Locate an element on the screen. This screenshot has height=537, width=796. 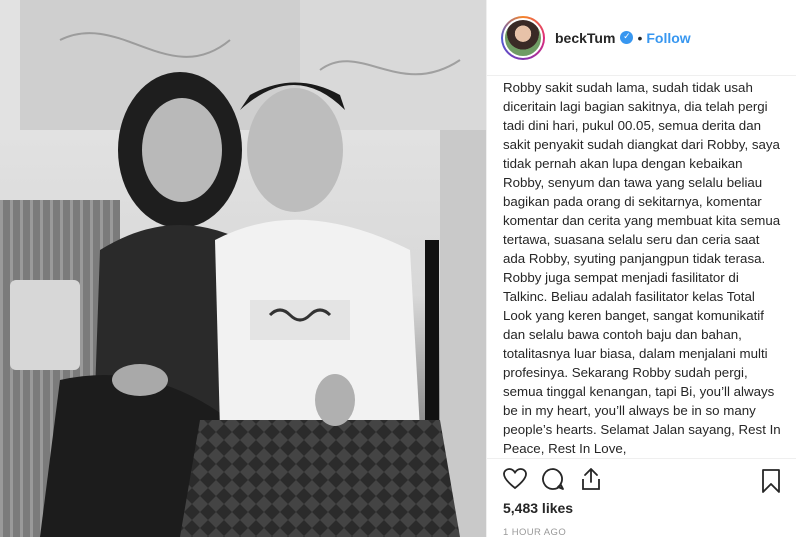
post-timestamp: 1 HOUR AGO is located at coordinates (534, 532).